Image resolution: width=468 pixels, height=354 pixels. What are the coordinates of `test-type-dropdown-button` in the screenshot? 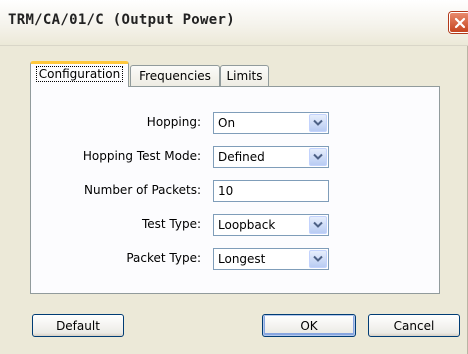 It's located at (318, 225).